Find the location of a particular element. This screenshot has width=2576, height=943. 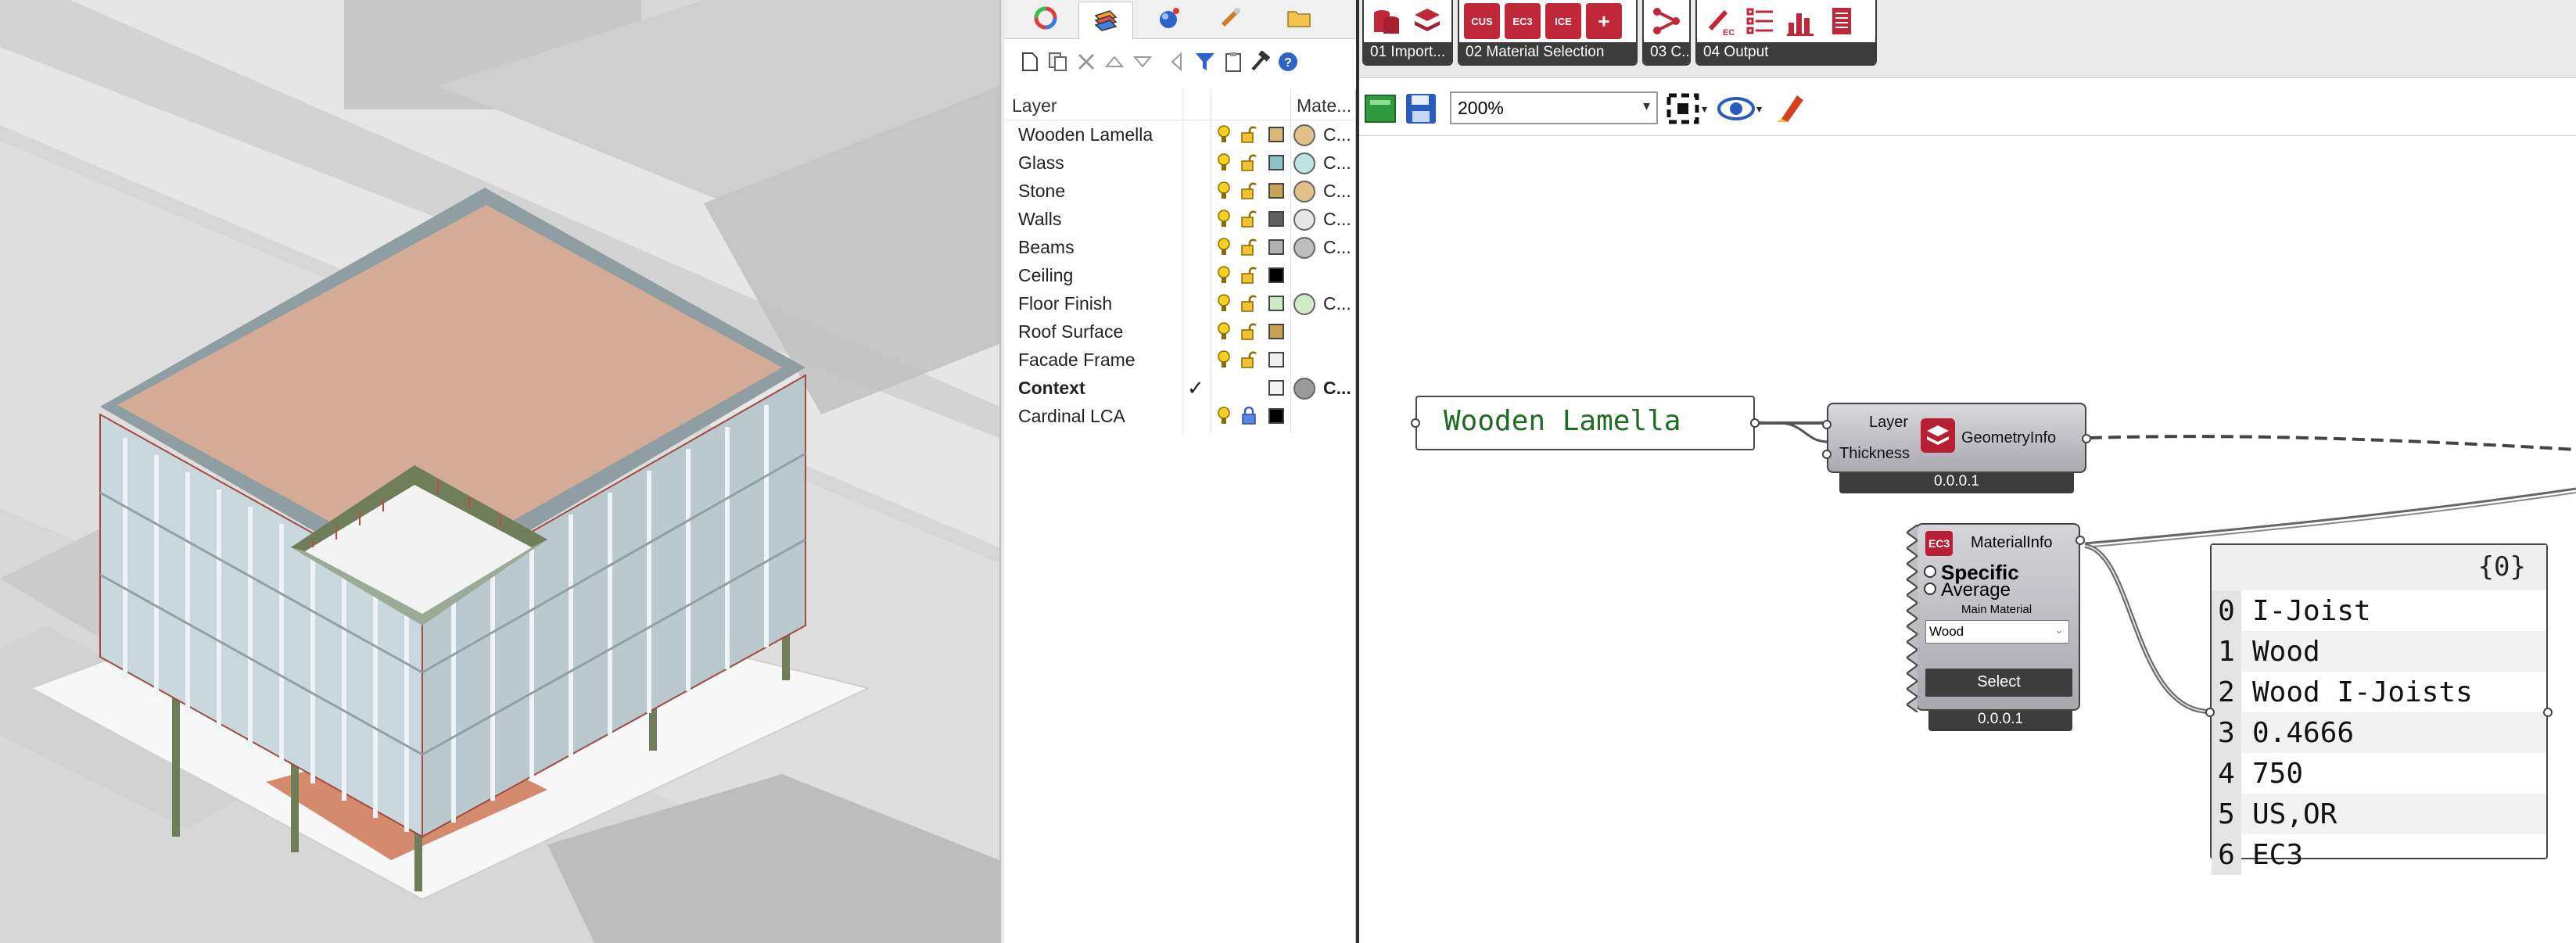

collapse-button is located at coordinates (1177, 63).